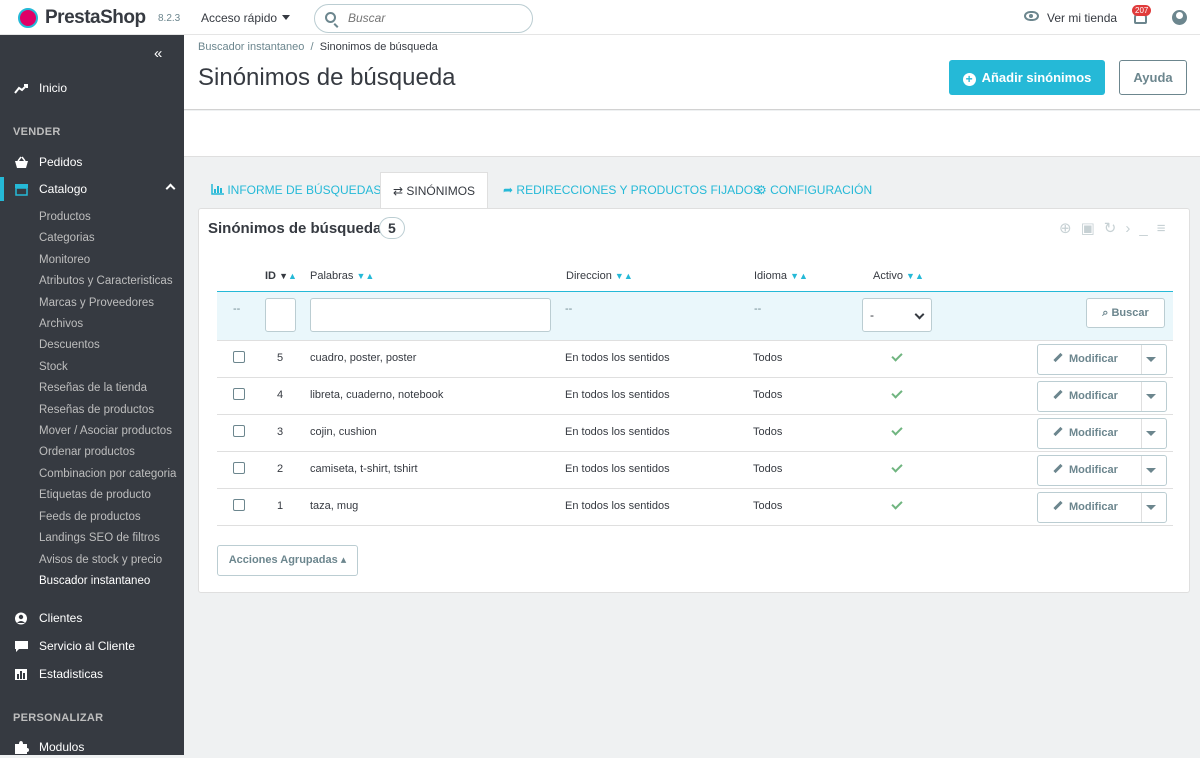  What do you see at coordinates (95, 18) in the screenshot?
I see `logo-text: PrestaShop` at bounding box center [95, 18].